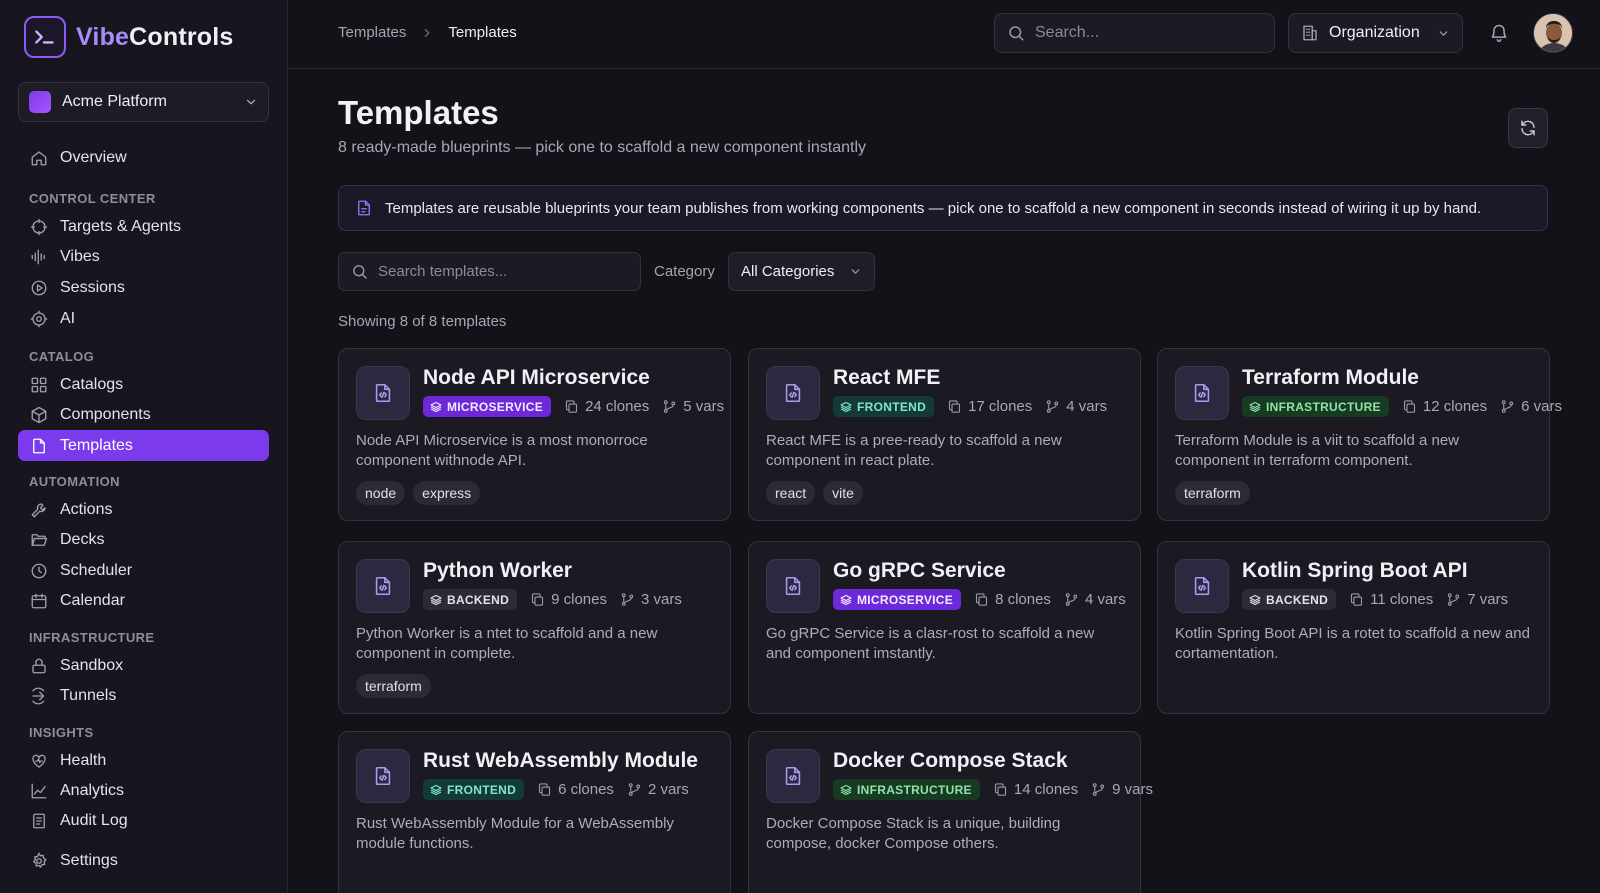 This screenshot has width=1600, height=893. What do you see at coordinates (143, 102) in the screenshot?
I see `workspace-switcher: Acme Platform` at bounding box center [143, 102].